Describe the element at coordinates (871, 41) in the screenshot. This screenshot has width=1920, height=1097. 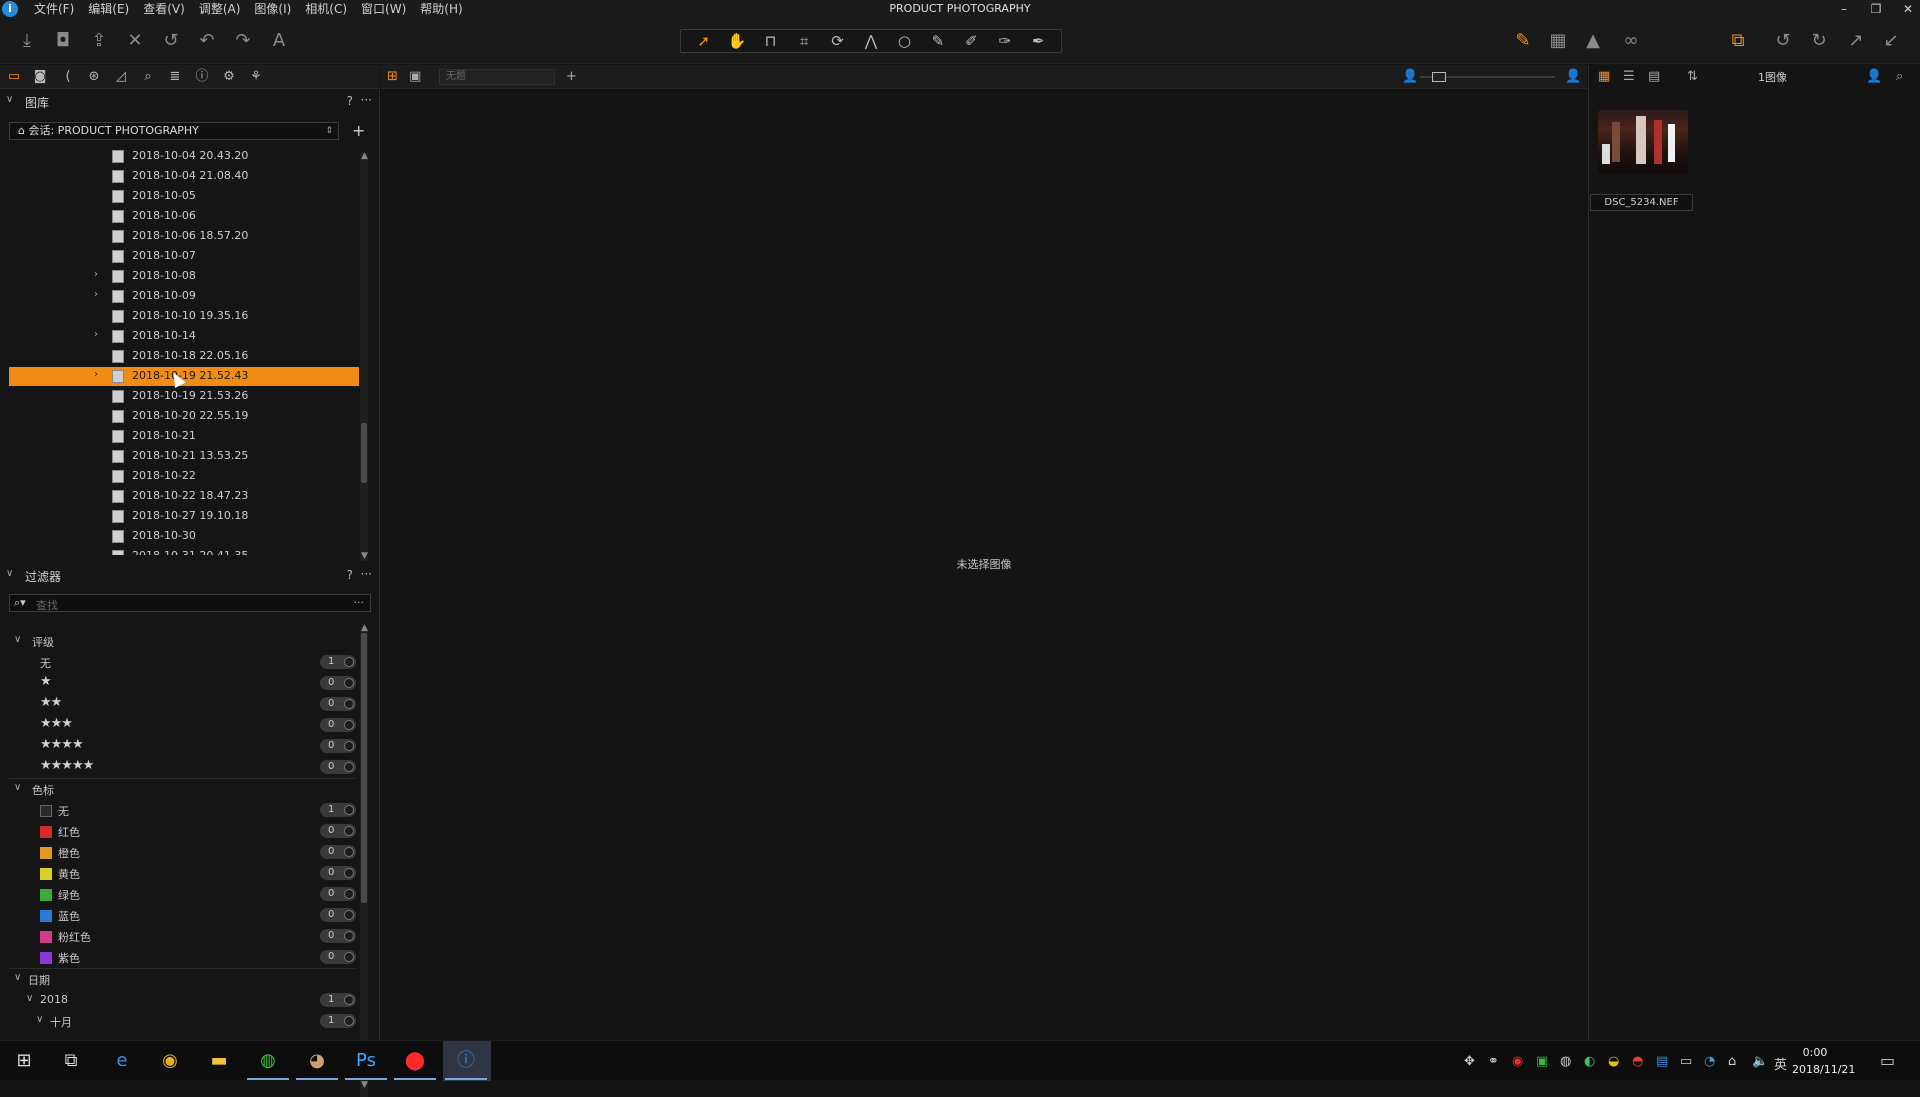
I see `keystone-tool-icon: ⋀` at that location.